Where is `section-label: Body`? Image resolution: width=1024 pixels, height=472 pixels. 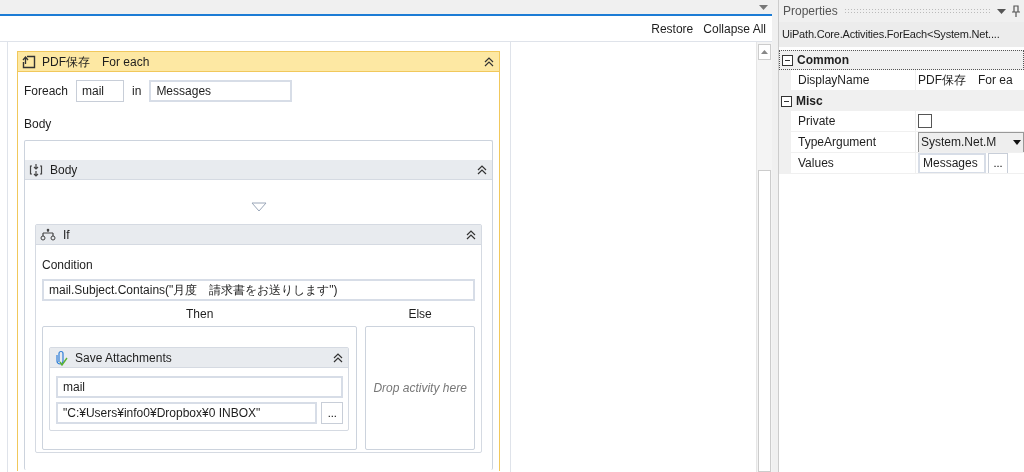
section-label: Body is located at coordinates (38, 124).